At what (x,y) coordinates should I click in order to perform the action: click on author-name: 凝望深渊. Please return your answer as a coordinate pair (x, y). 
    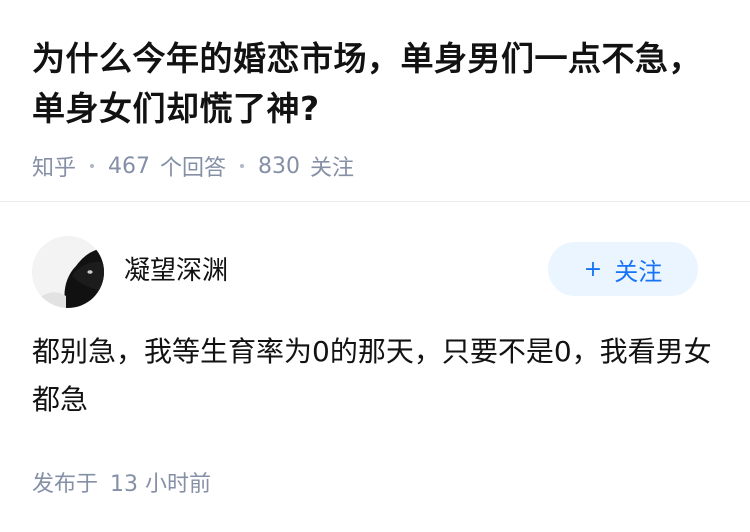
    Looking at the image, I should click on (176, 268).